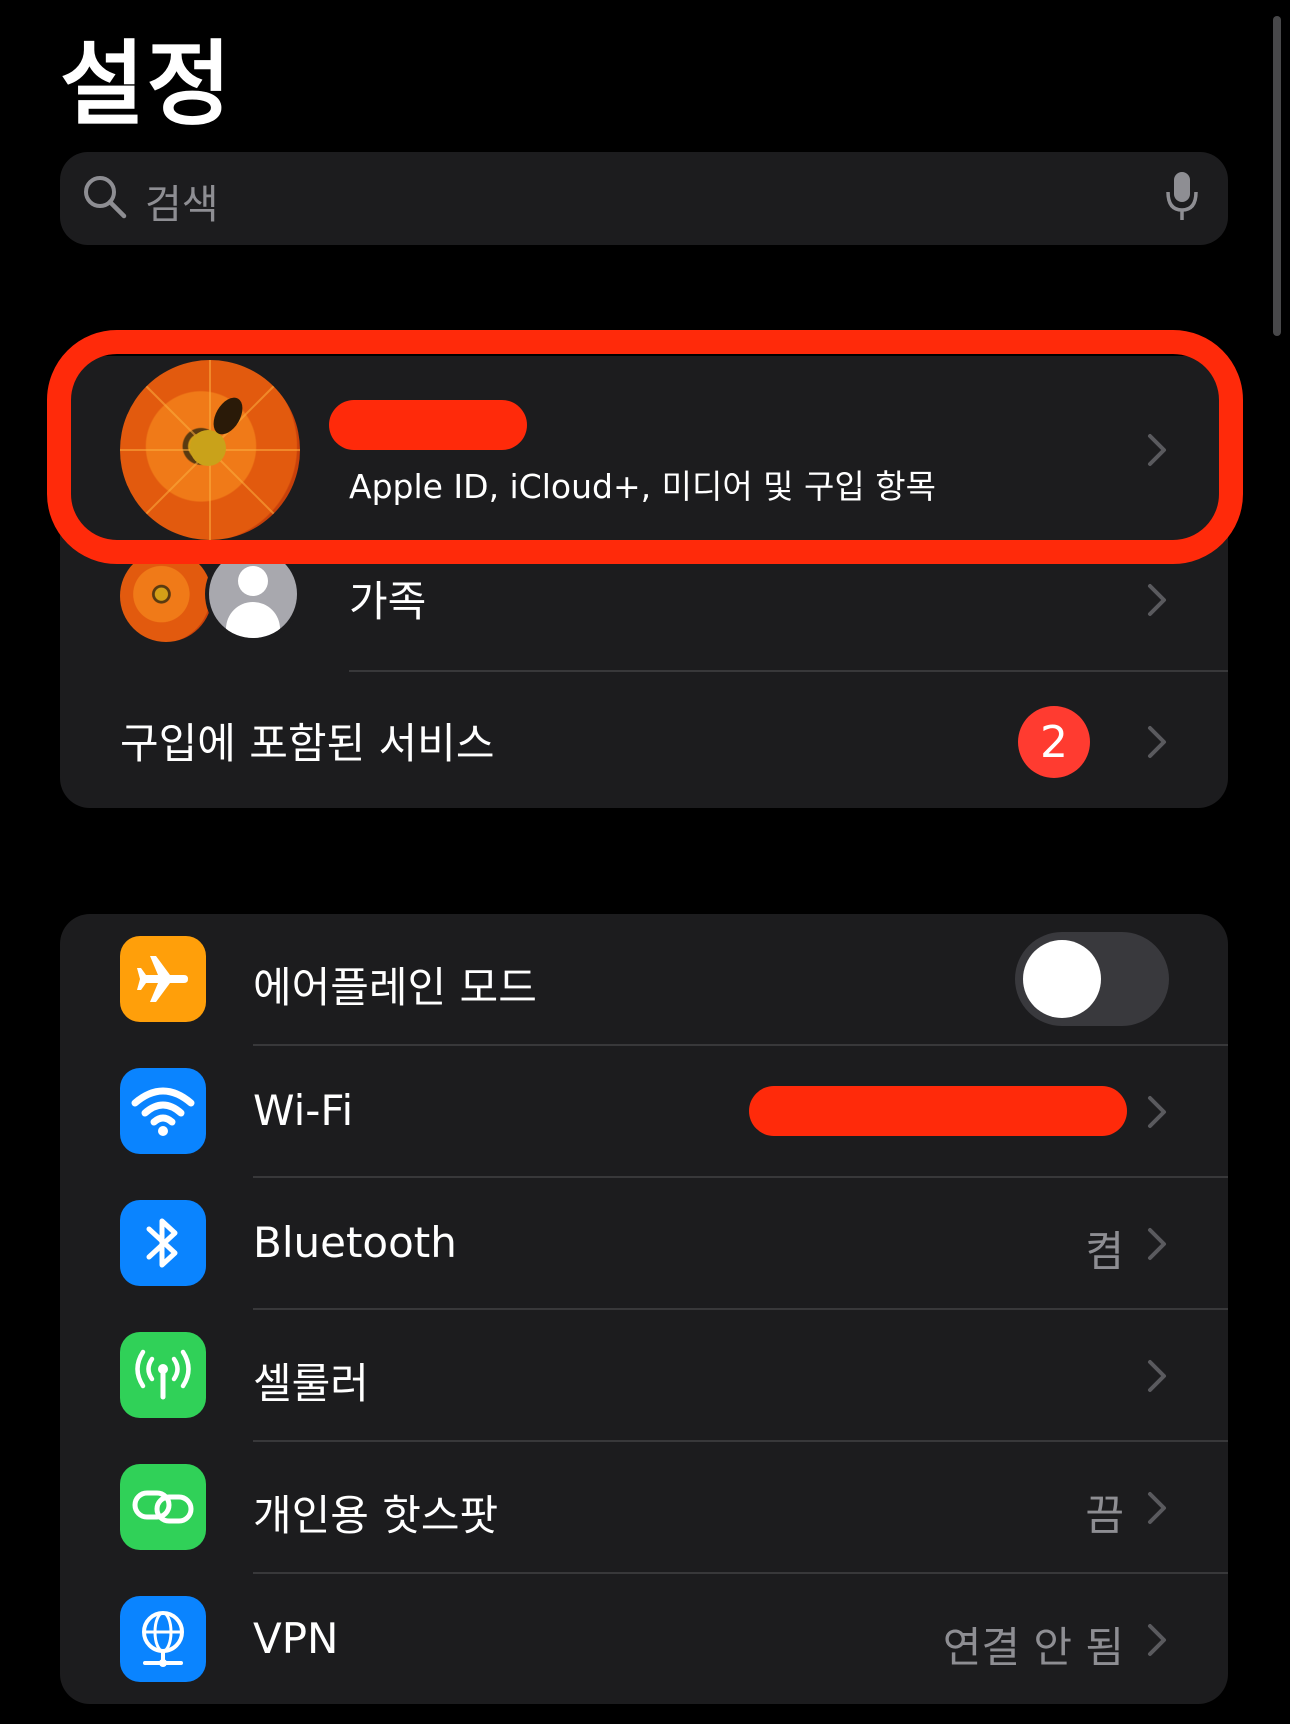  What do you see at coordinates (296, 1638) in the screenshot?
I see `vpn-label: VPN` at bounding box center [296, 1638].